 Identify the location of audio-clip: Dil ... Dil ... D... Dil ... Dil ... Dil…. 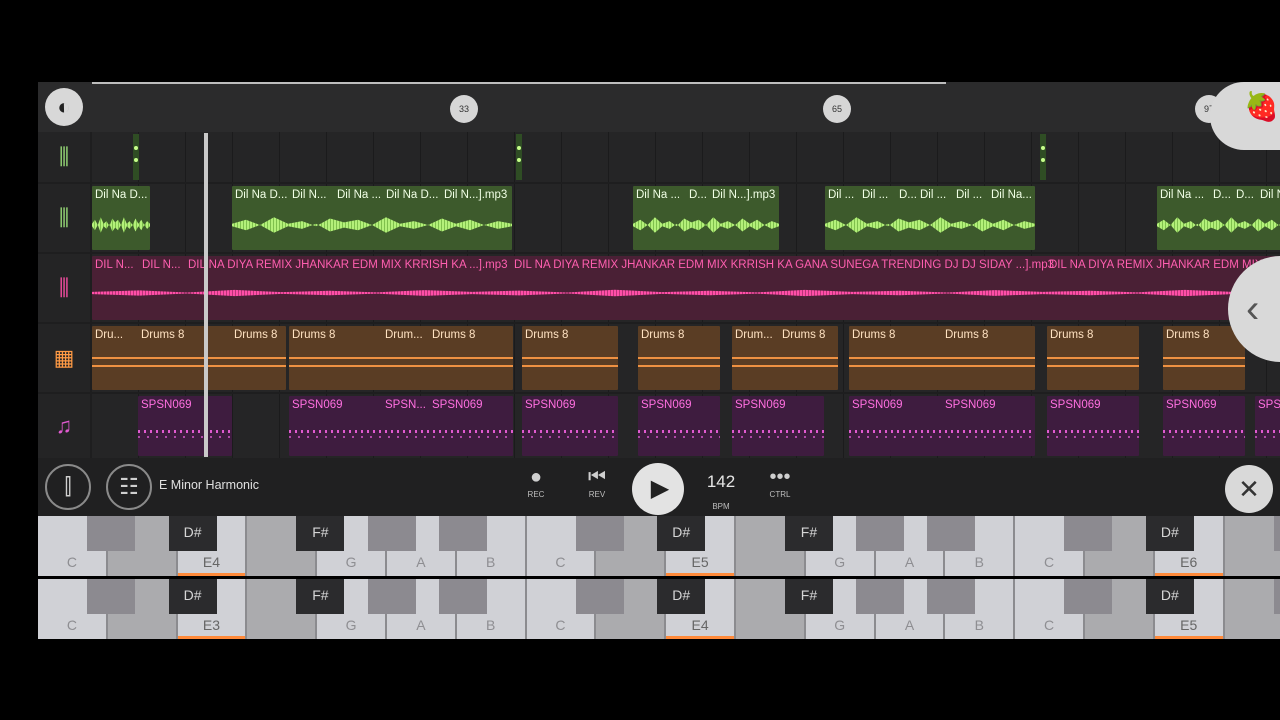
(930, 218).